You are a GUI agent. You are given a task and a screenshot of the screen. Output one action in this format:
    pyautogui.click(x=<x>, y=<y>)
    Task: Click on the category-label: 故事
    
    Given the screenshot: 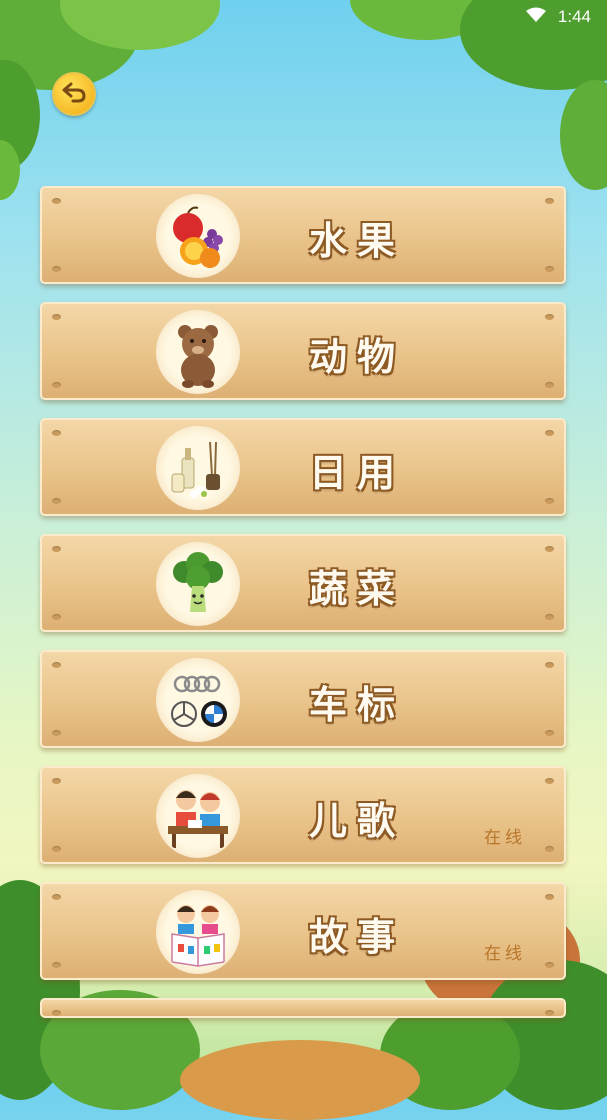 What is the action you would take?
    pyautogui.click(x=356, y=936)
    